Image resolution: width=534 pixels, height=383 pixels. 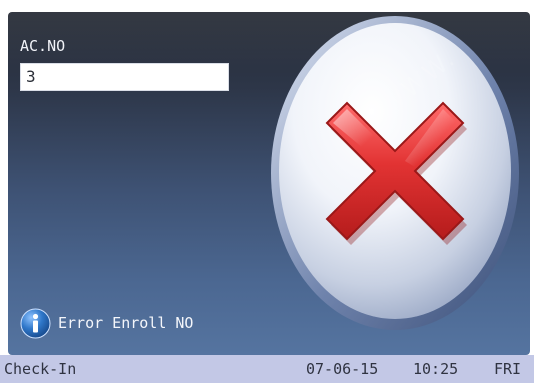 What do you see at coordinates (267, 369) in the screenshot?
I see `status-bar: Check-In 07-06-15 10:25 FRI` at bounding box center [267, 369].